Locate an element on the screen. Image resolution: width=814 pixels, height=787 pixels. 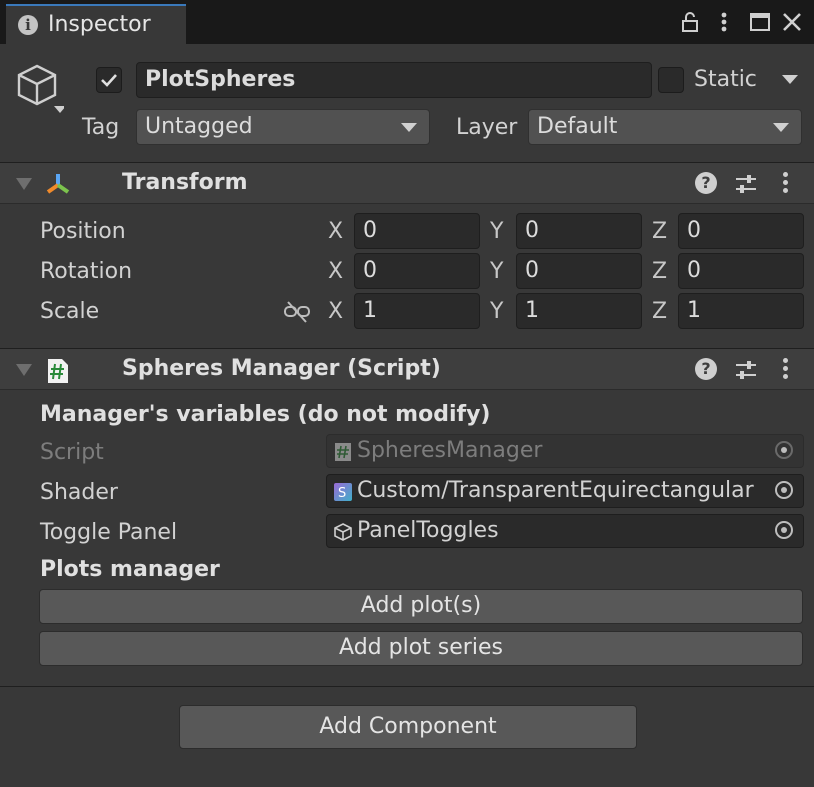
script-value: SpheresManager is located at coordinates (450, 450).